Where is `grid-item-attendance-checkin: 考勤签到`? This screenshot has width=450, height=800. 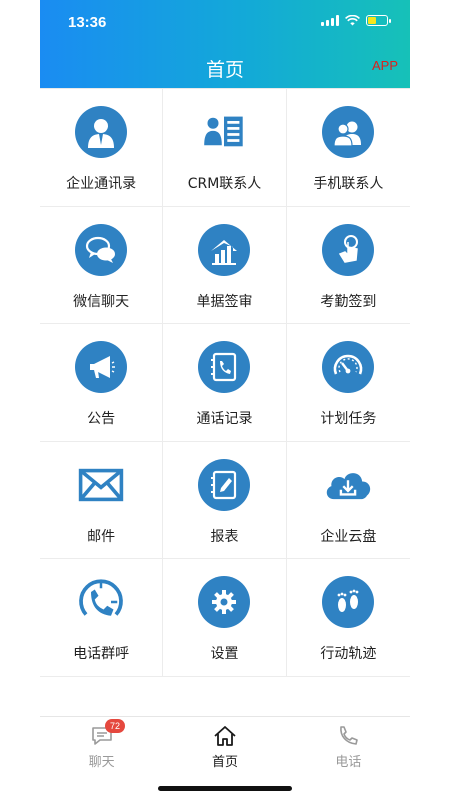
grid-item-attendance-checkin: 考勤签到 is located at coordinates (348, 266).